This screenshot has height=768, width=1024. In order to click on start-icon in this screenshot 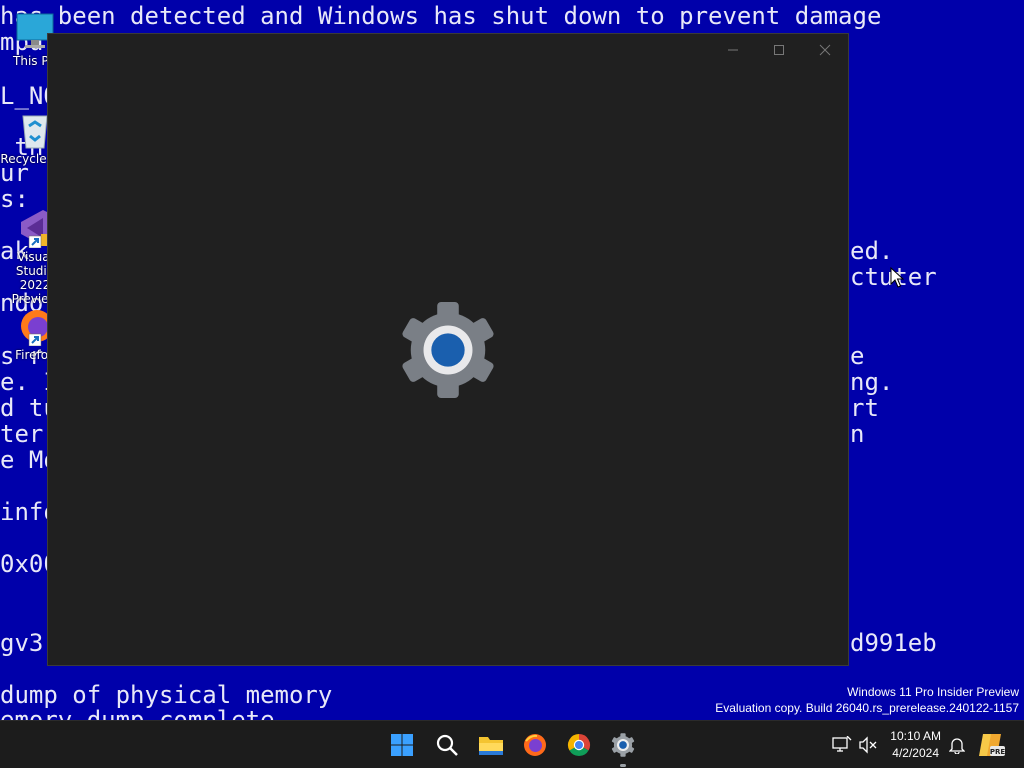, I will do `click(402, 745)`.